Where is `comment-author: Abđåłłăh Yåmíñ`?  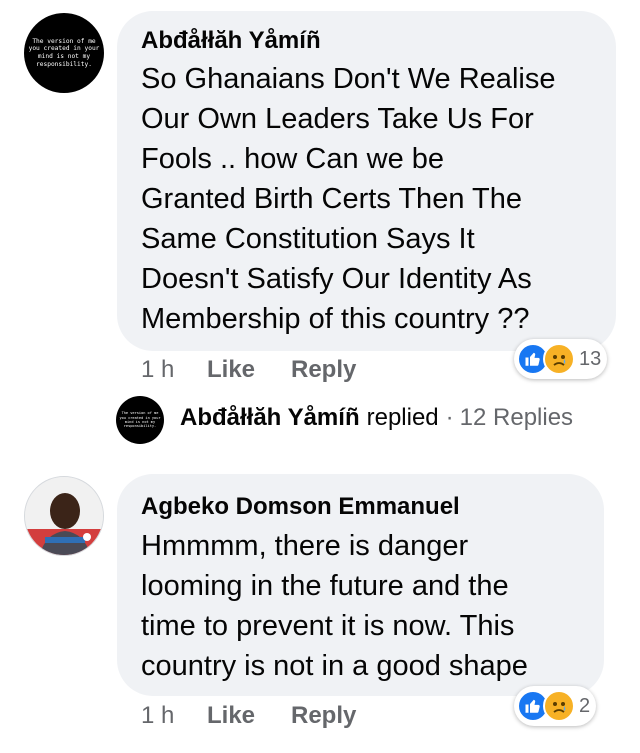
comment-author: Abđåłłăh Yåmíñ is located at coordinates (231, 41).